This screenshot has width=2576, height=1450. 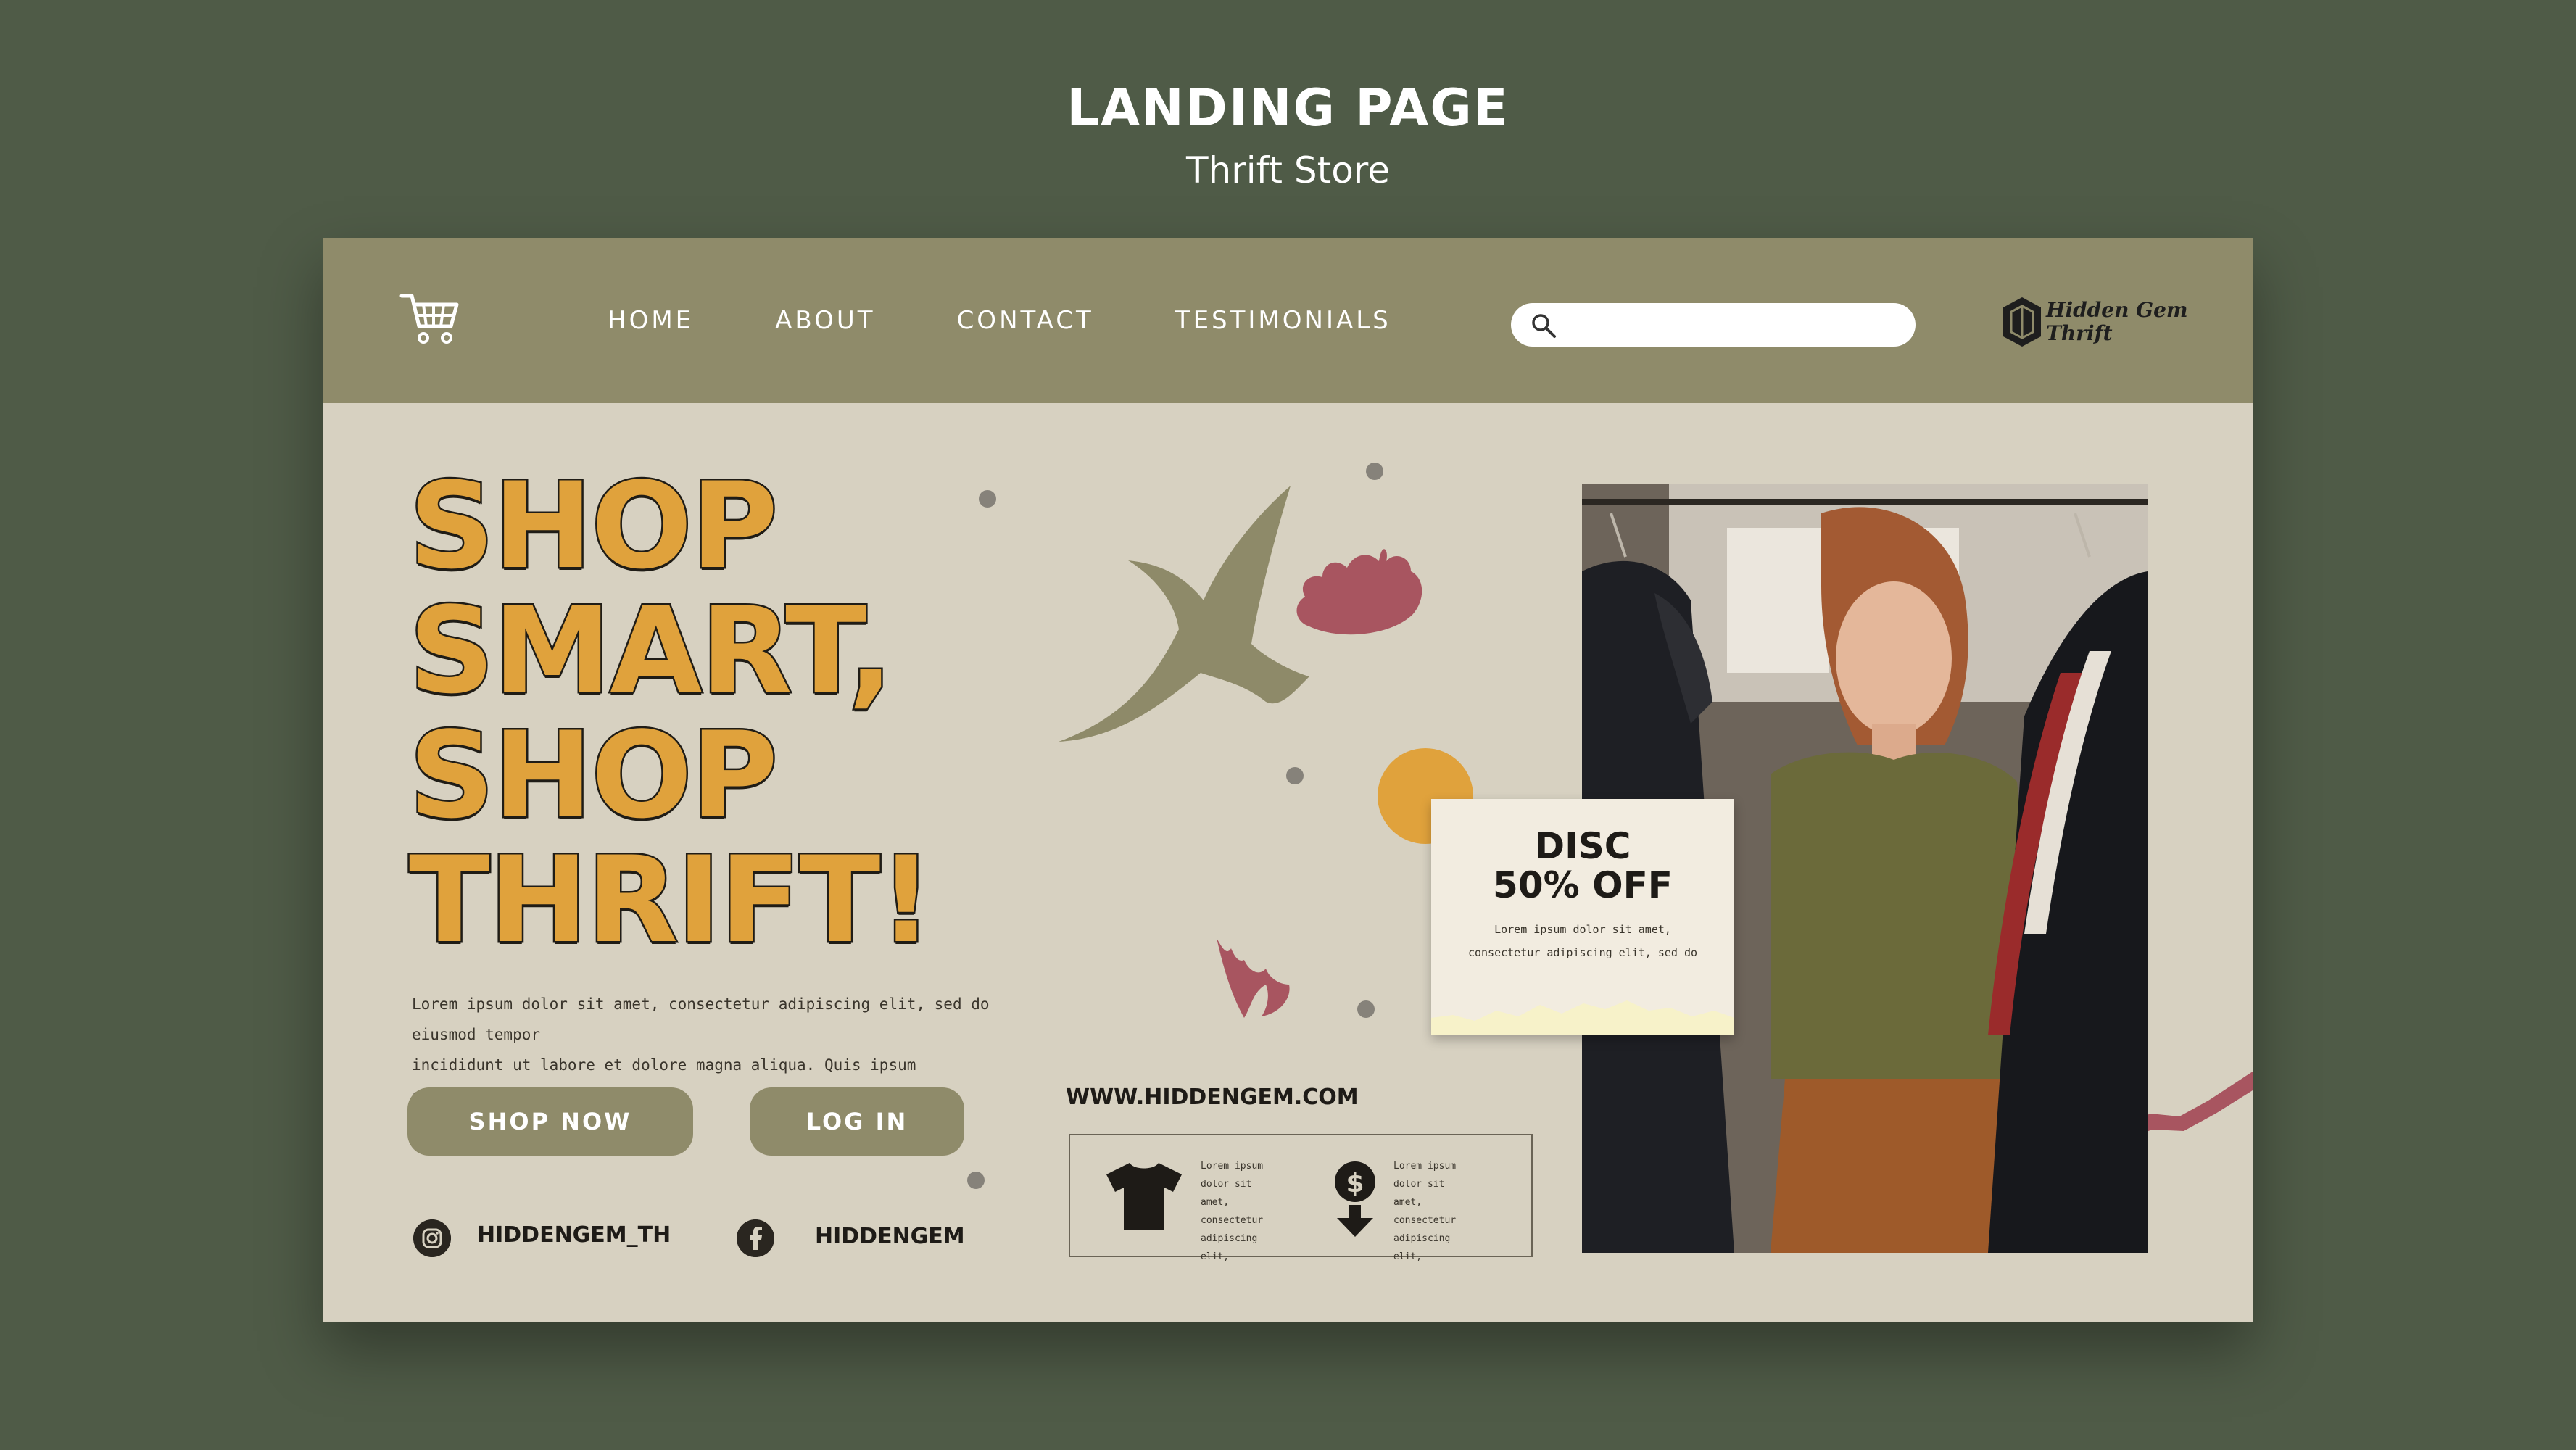 What do you see at coordinates (1233, 1167) in the screenshot?
I see `feature-1-line: Lorem ipsum` at bounding box center [1233, 1167].